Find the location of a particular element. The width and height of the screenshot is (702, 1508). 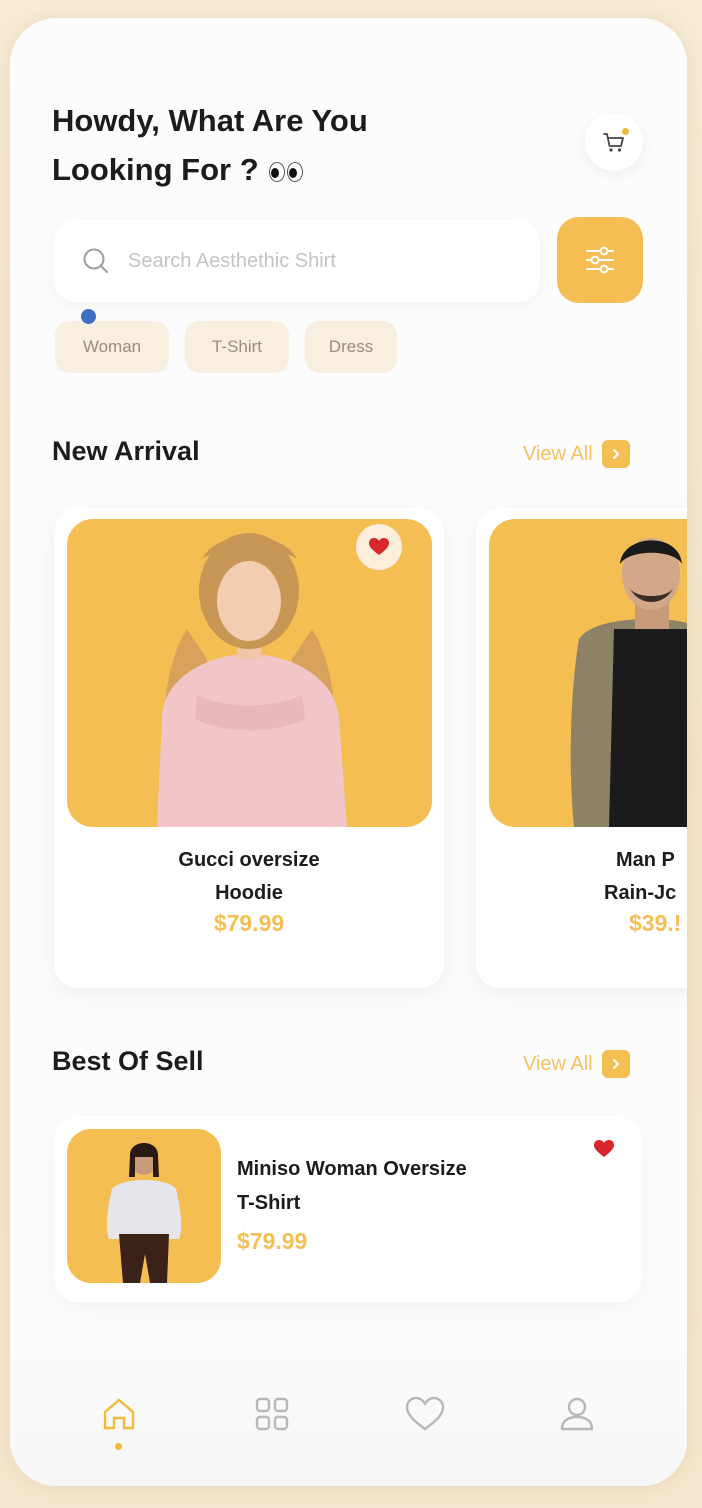

product-name-line-2: Rain-Jc is located at coordinates (640, 893).